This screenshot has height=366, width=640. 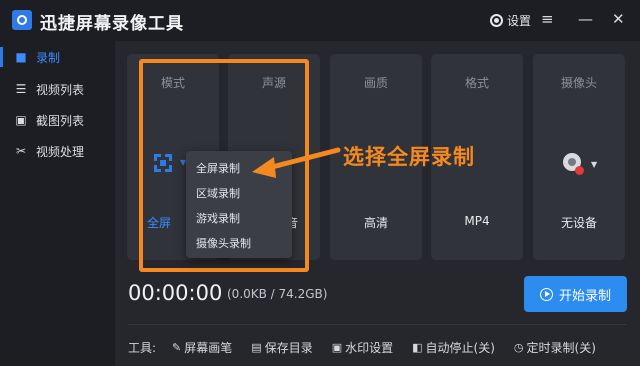 What do you see at coordinates (208, 347) in the screenshot?
I see `tool-label: 屏幕画笔` at bounding box center [208, 347].